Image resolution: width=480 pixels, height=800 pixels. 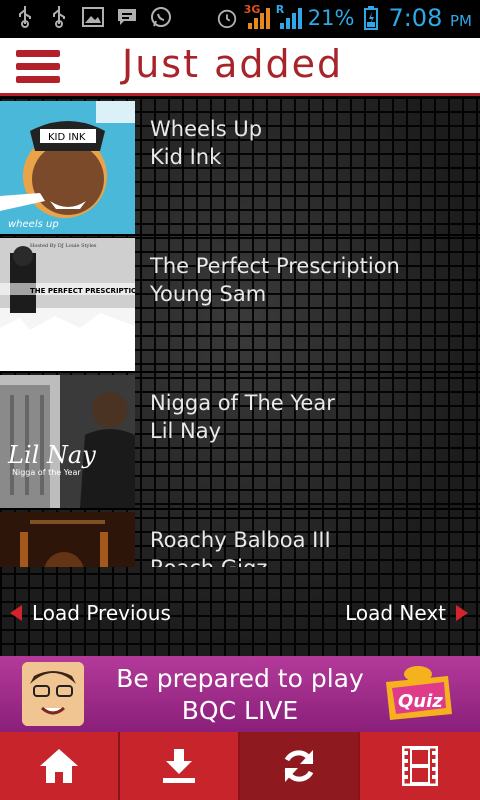 I want to click on cover-label: KID INK, so click(x=67, y=137).